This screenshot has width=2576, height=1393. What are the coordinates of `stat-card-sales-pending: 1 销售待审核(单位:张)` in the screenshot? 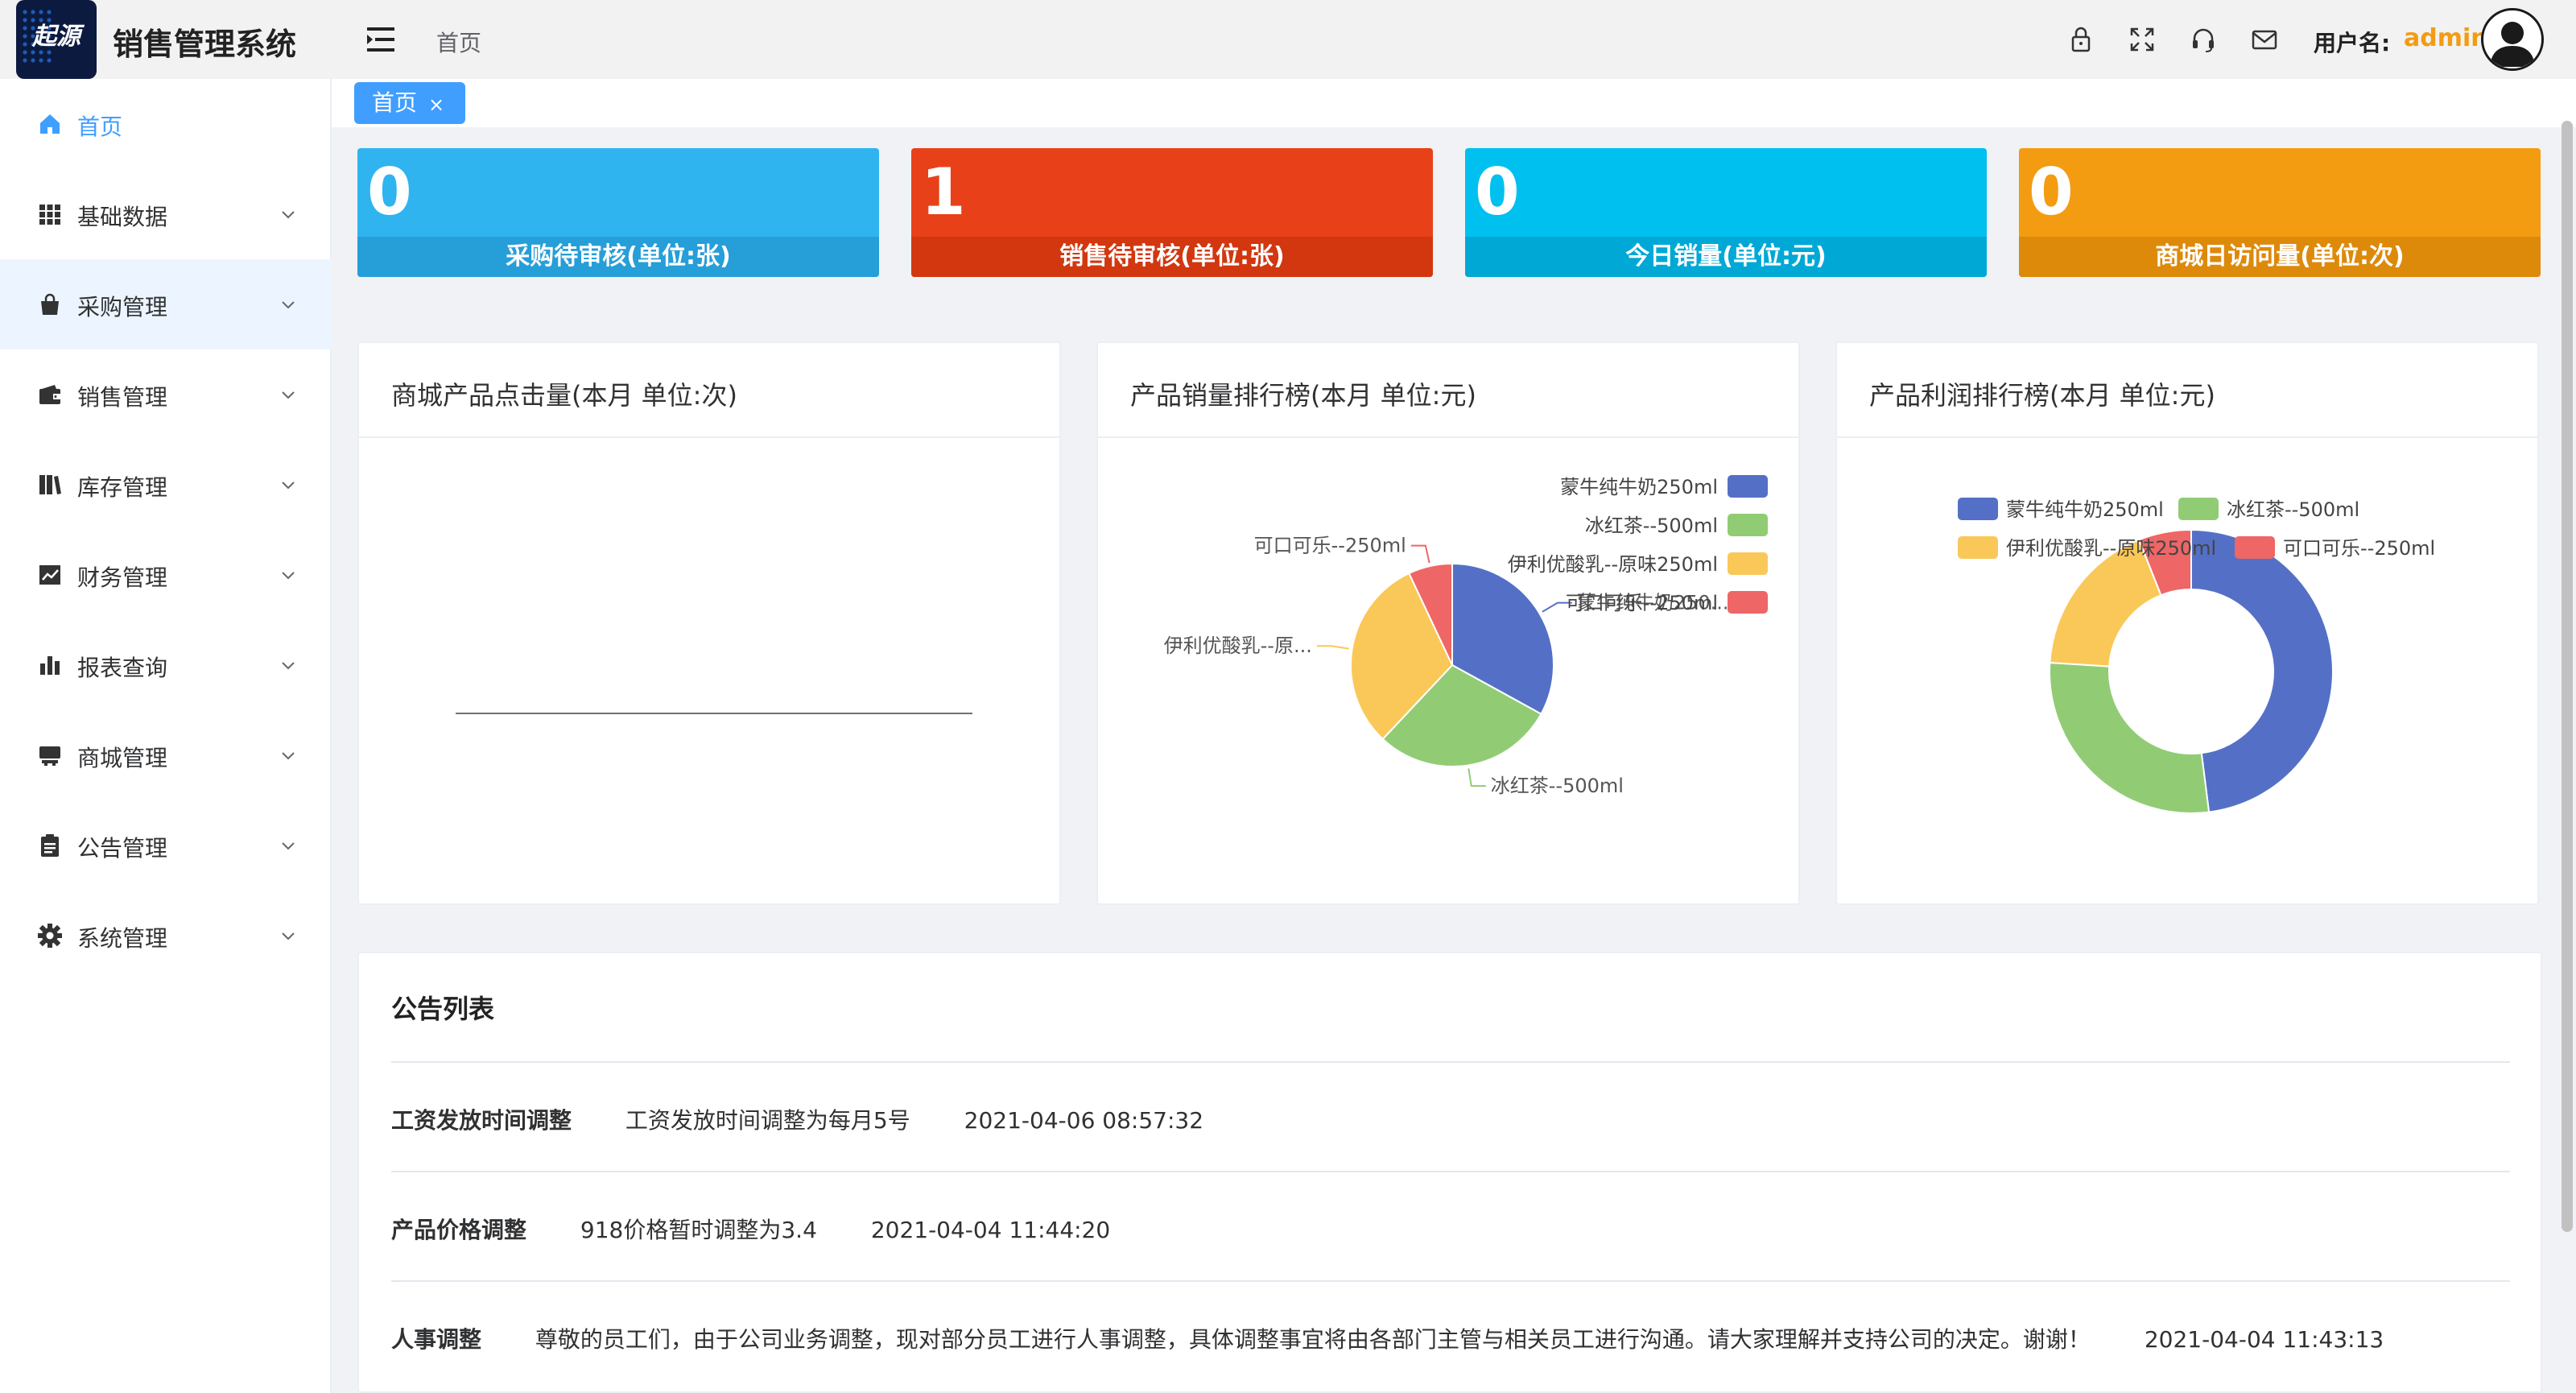 It's located at (1172, 212).